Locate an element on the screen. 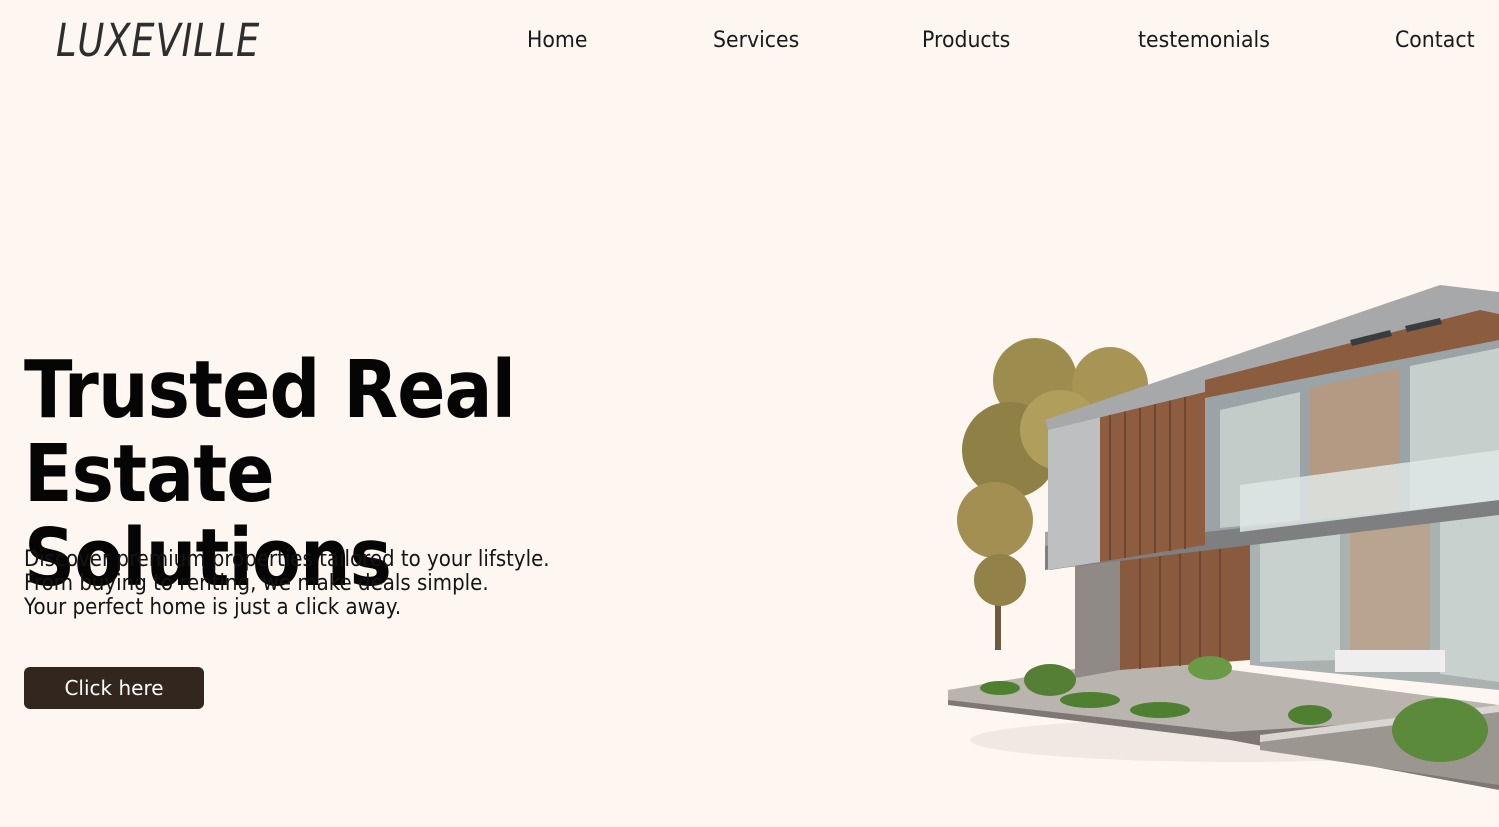 Image resolution: width=1499 pixels, height=827 pixels. brand-logo: LUXEVILLE is located at coordinates (158, 40).